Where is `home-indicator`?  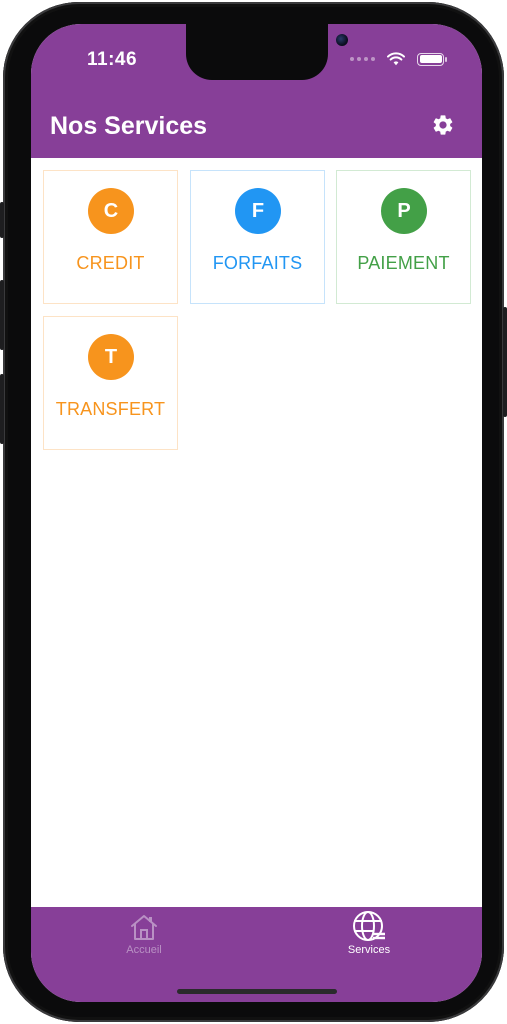
home-indicator is located at coordinates (257, 991).